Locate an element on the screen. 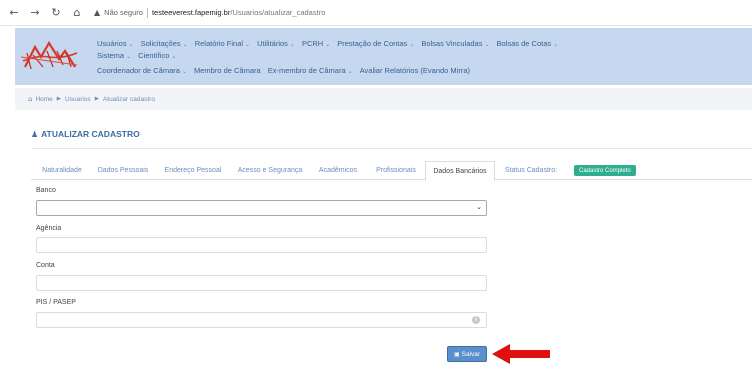  menu-label: Coordenador de Câmara is located at coordinates (138, 70).